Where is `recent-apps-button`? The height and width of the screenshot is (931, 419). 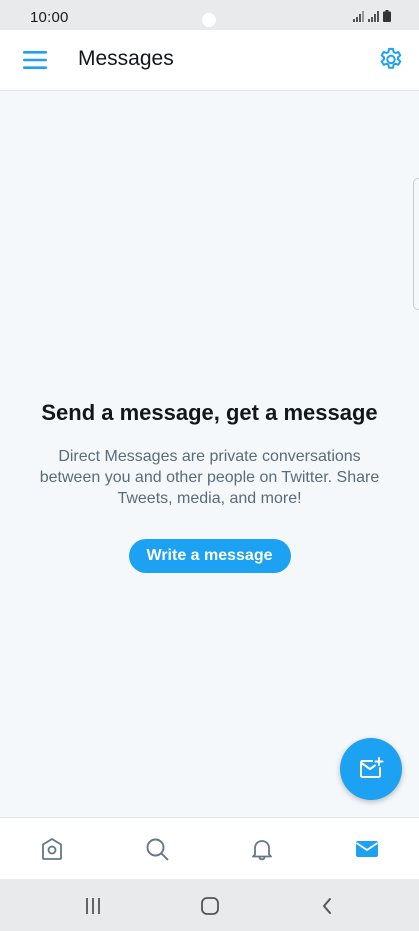 recent-apps-button is located at coordinates (93, 906).